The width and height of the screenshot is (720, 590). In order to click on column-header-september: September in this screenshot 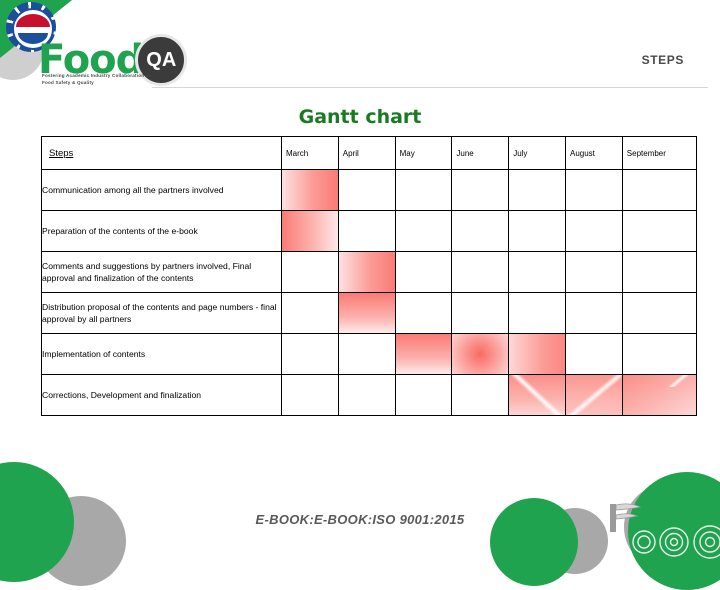, I will do `click(659, 153)`.